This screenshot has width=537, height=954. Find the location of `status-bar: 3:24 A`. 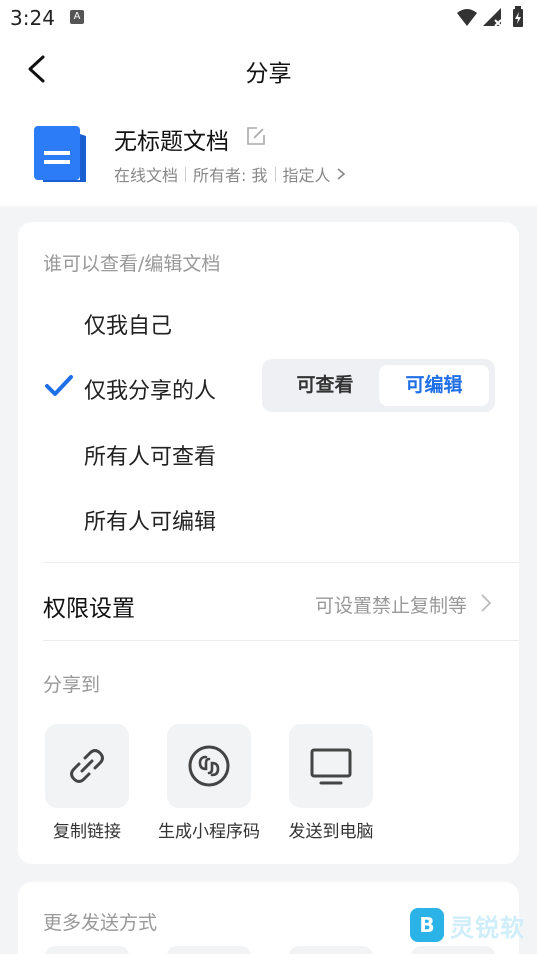

status-bar: 3:24 A is located at coordinates (268, 18).